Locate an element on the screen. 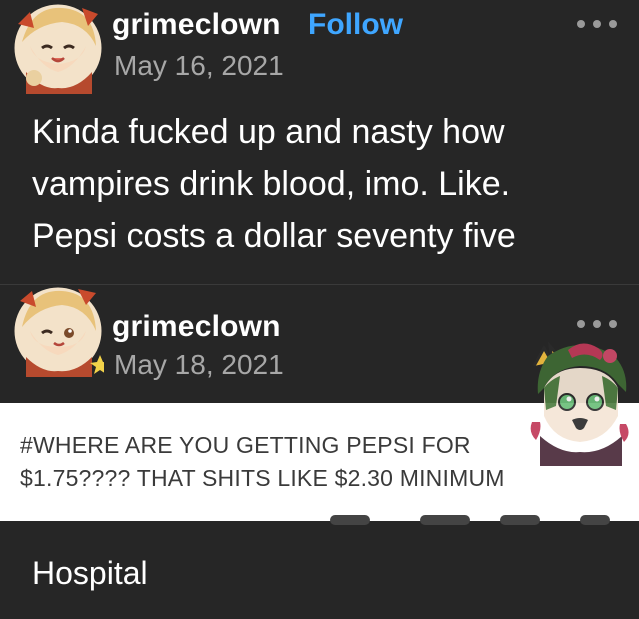 Image resolution: width=639 pixels, height=619 pixels. post1-body-line: vampires drink blood, imo. Like. is located at coordinates (271, 184).